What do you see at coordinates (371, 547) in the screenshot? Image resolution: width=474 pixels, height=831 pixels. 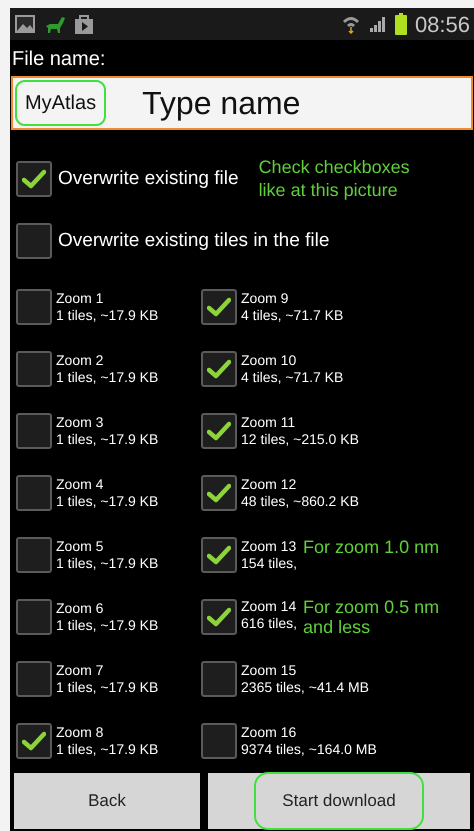 I see `annotation-text: For zoom 1.0 nm` at bounding box center [371, 547].